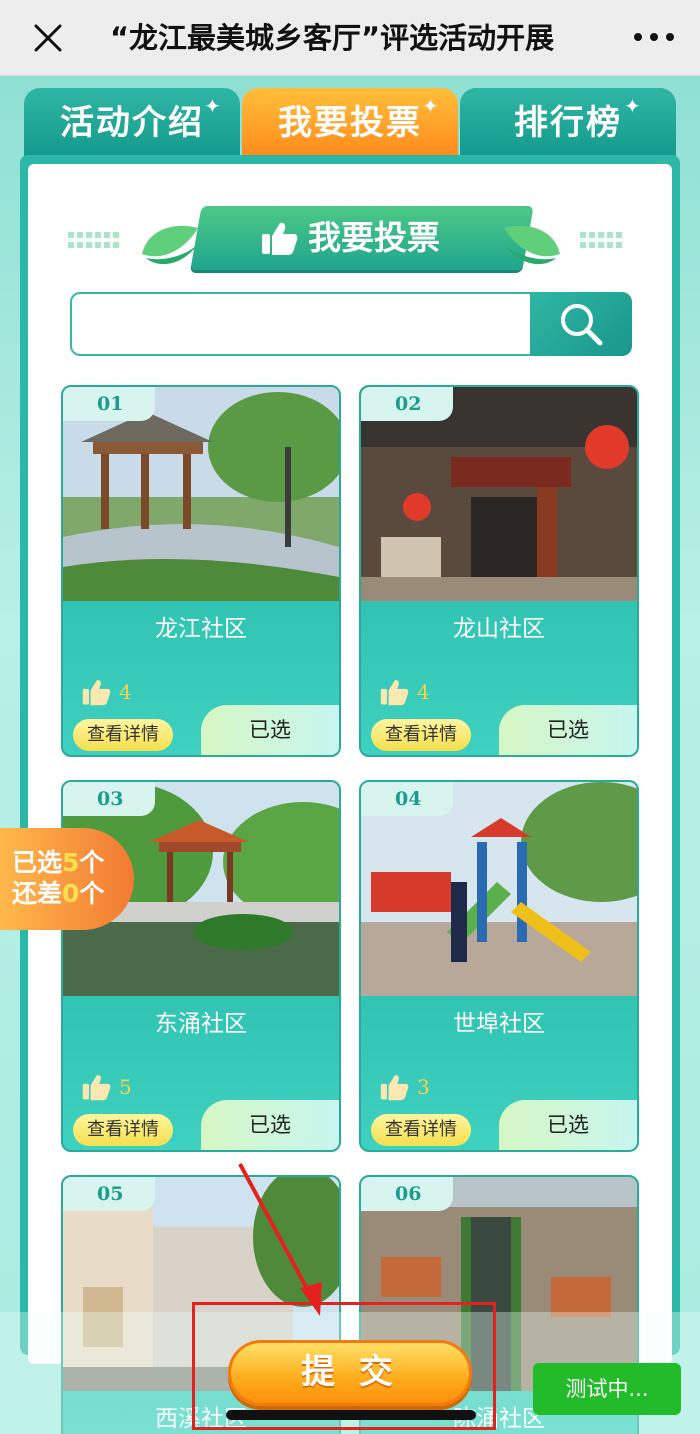 Image resolution: width=700 pixels, height=1434 pixels. What do you see at coordinates (499, 629) in the screenshot?
I see `community-name: 龙山社区` at bounding box center [499, 629].